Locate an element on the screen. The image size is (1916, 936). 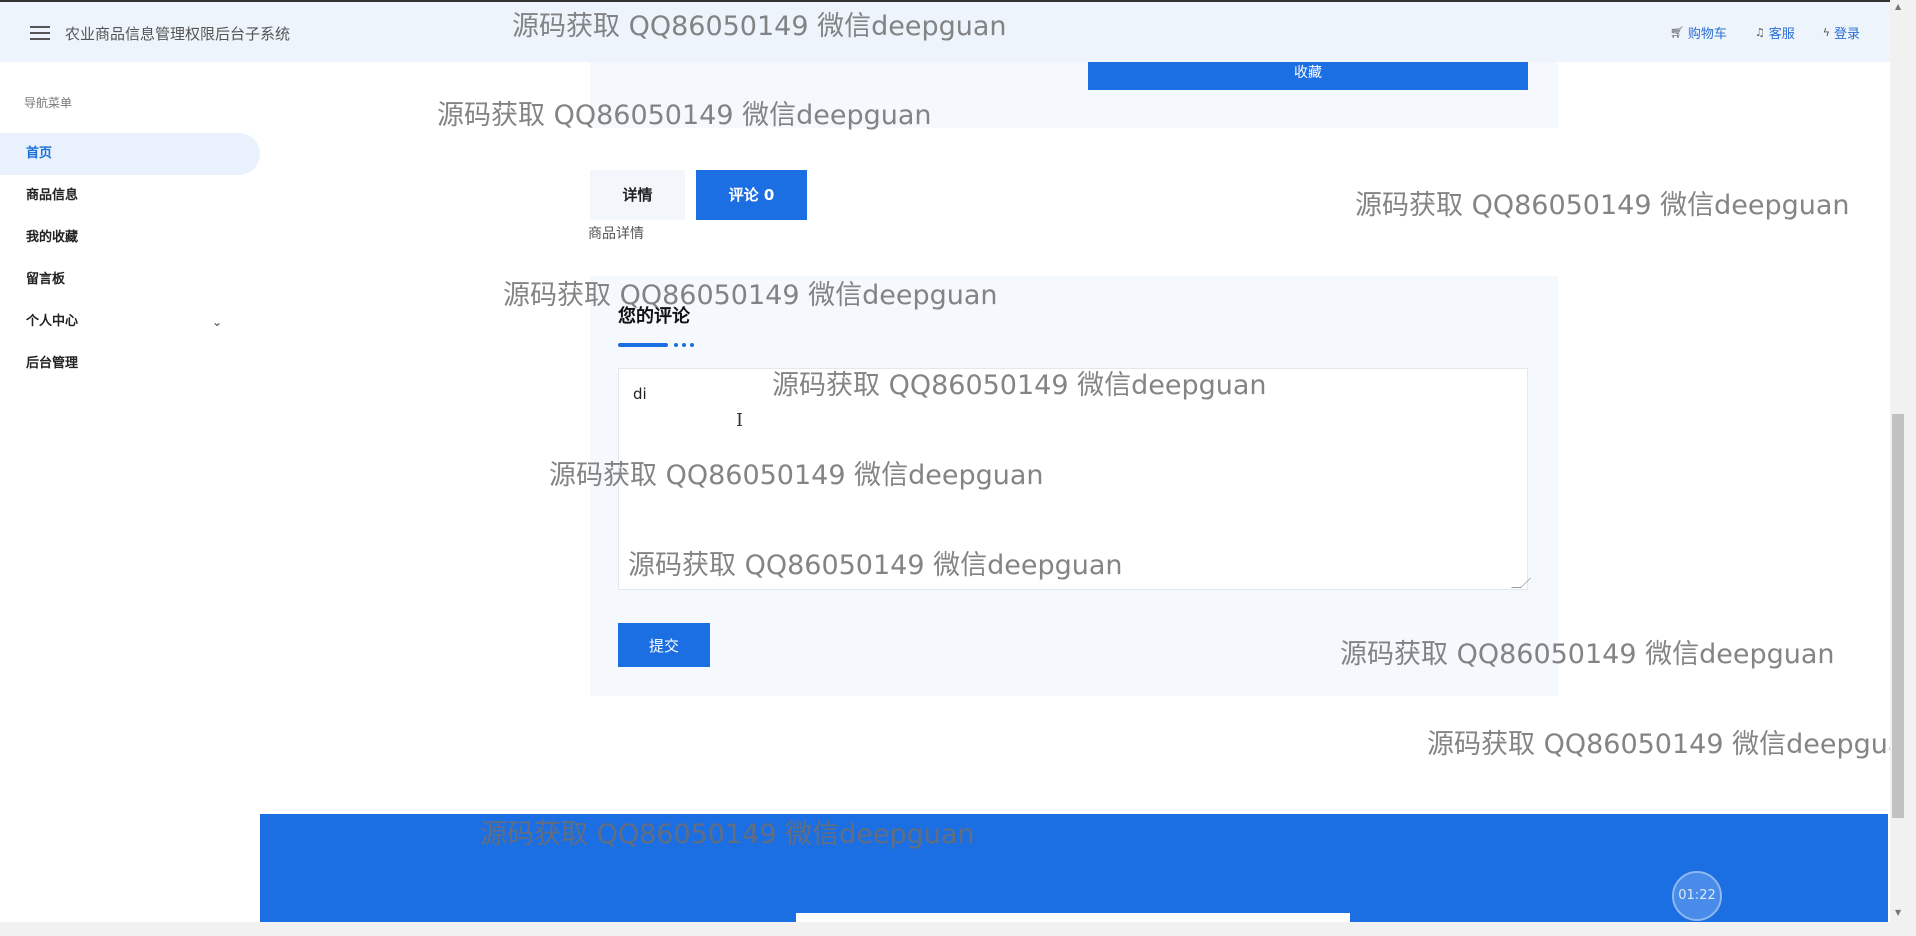
timer-badge: 01:22 is located at coordinates (1697, 896).